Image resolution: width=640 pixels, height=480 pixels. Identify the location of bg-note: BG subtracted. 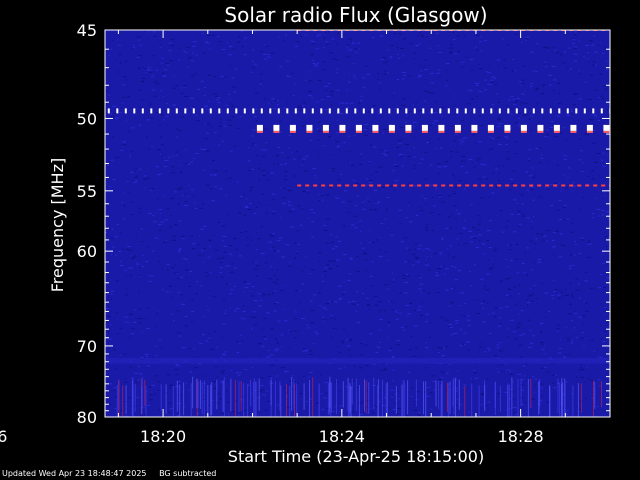
(188, 473).